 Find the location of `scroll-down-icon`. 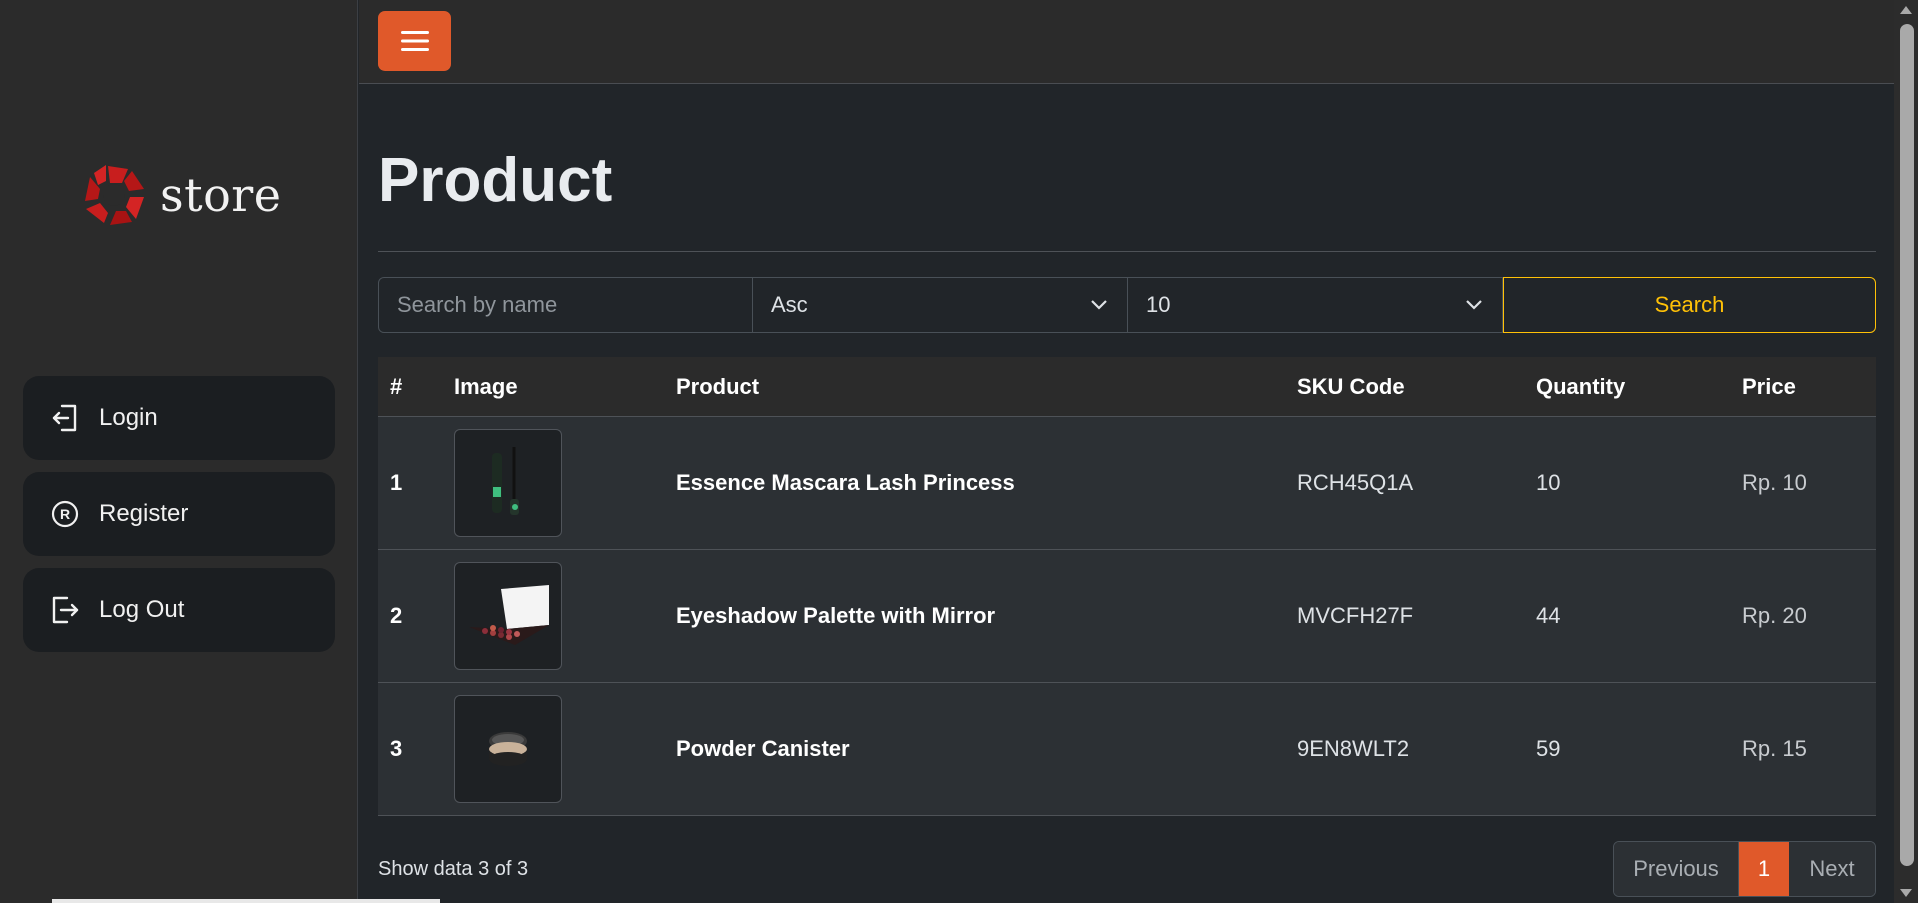

scroll-down-icon is located at coordinates (1906, 893).